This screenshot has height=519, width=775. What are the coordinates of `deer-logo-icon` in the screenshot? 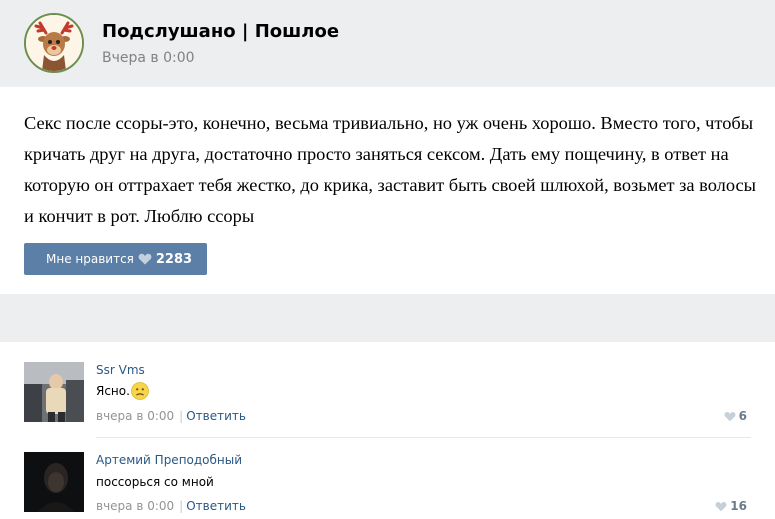 It's located at (54, 43).